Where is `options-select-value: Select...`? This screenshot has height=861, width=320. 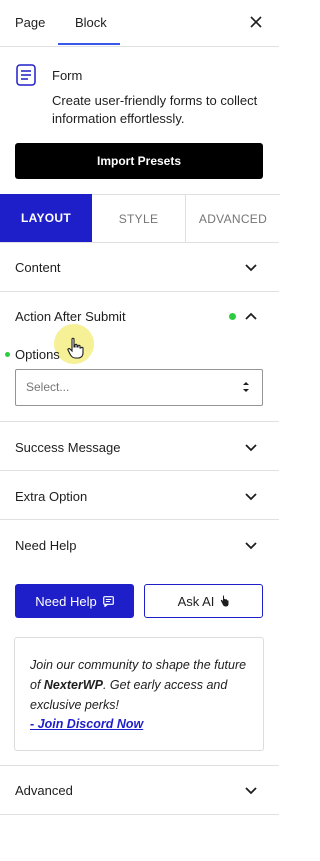
options-select-value: Select... is located at coordinates (48, 387).